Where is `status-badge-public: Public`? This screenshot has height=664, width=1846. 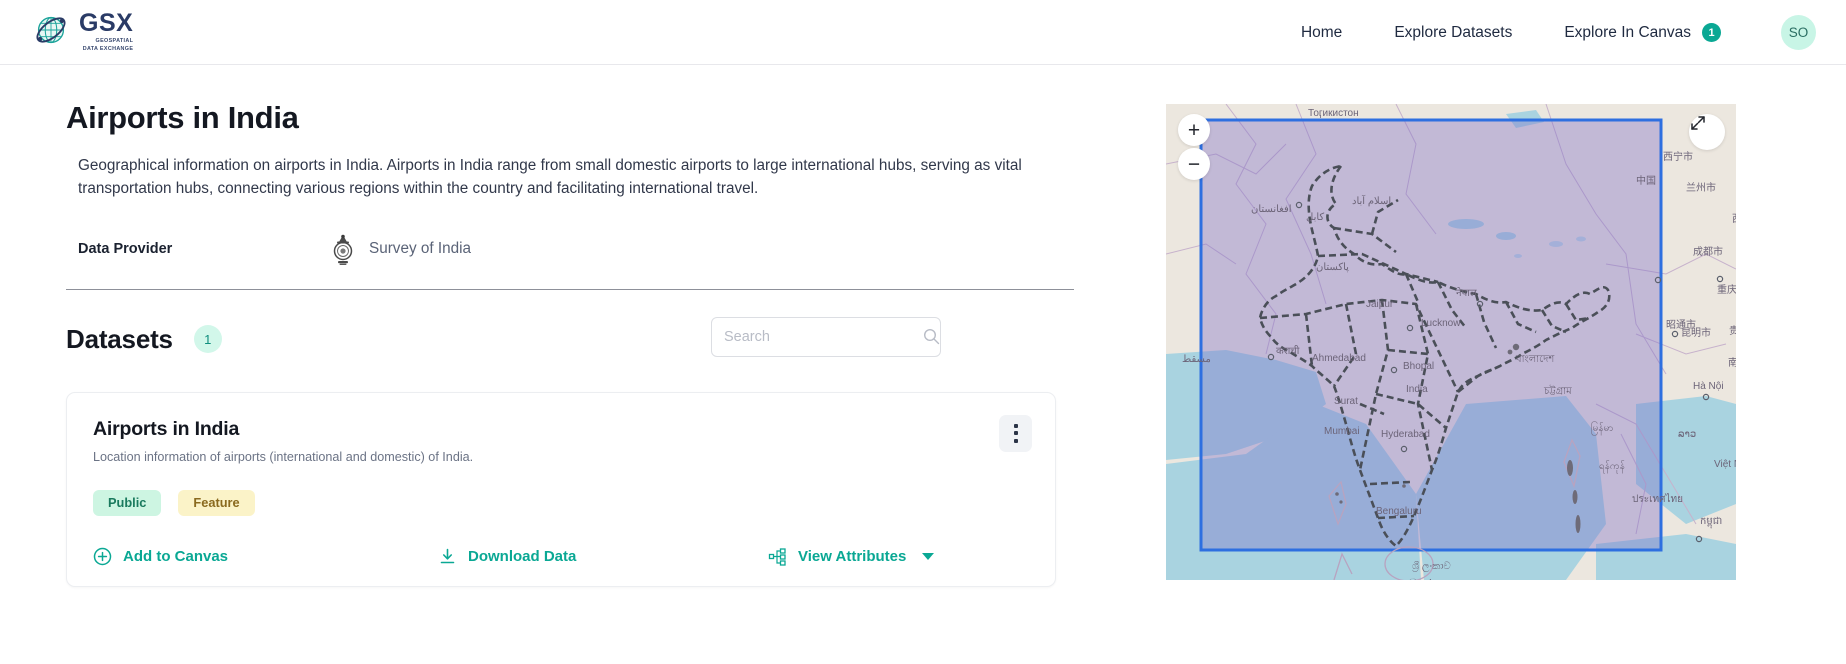
status-badge-public: Public is located at coordinates (127, 502).